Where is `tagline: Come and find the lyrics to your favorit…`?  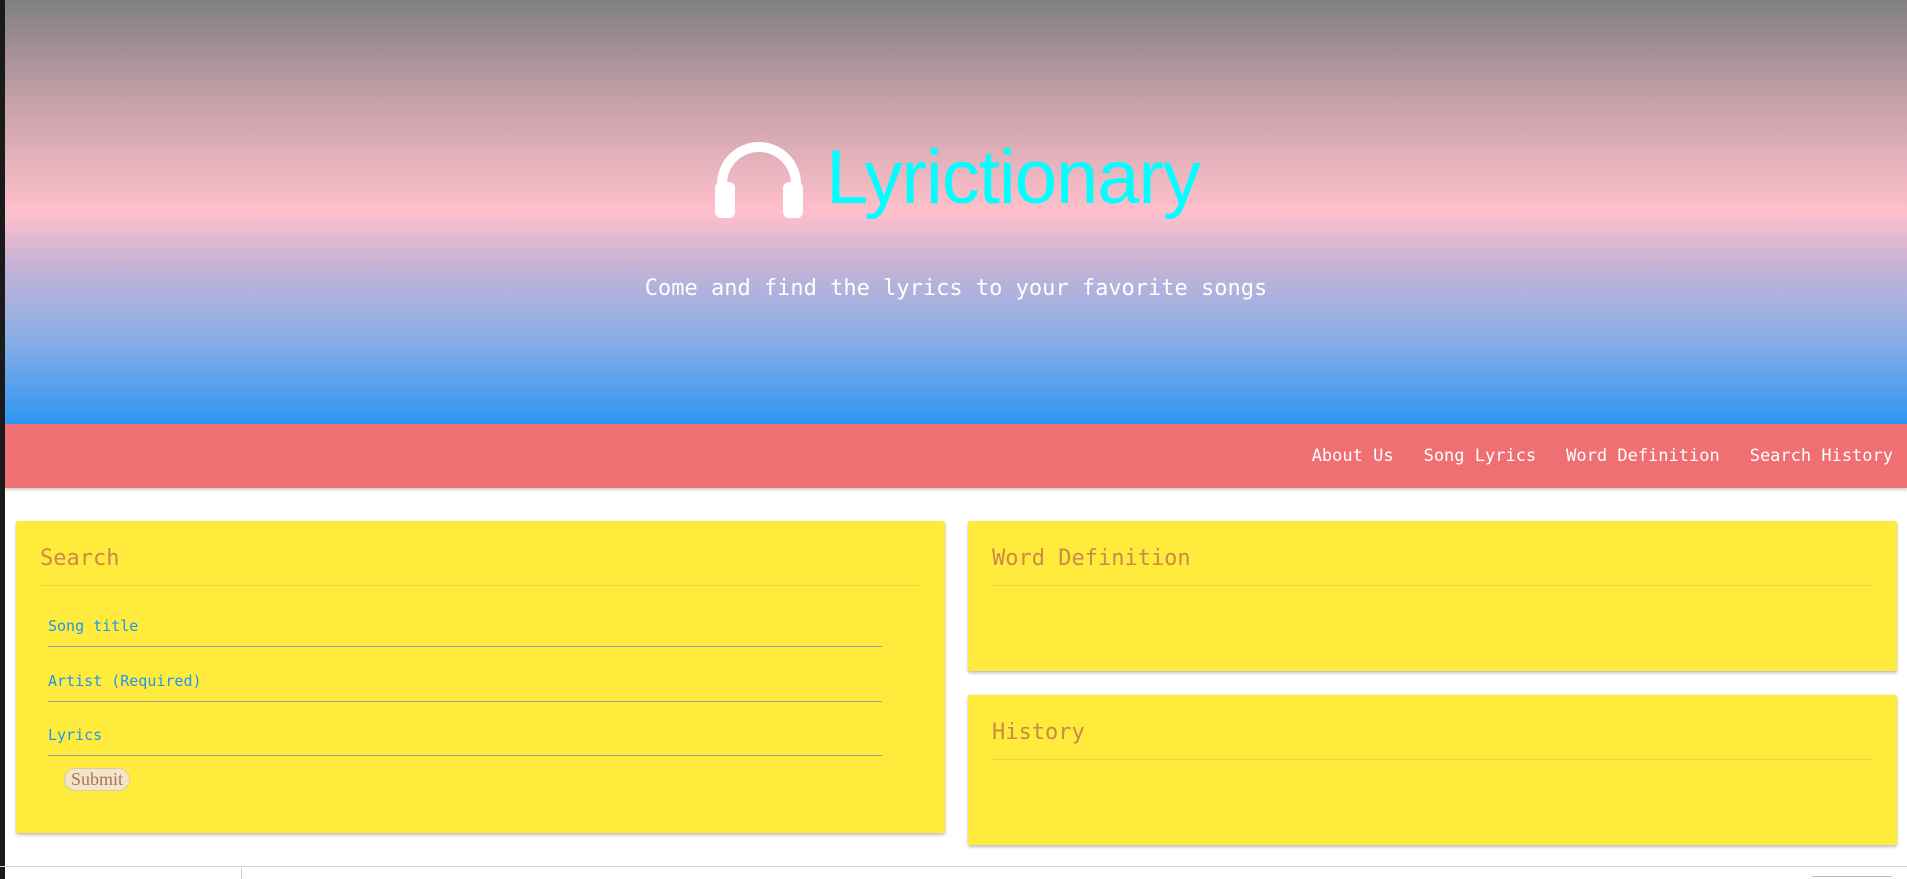
tagline: Come and find the lyrics to your favorit… is located at coordinates (956, 288).